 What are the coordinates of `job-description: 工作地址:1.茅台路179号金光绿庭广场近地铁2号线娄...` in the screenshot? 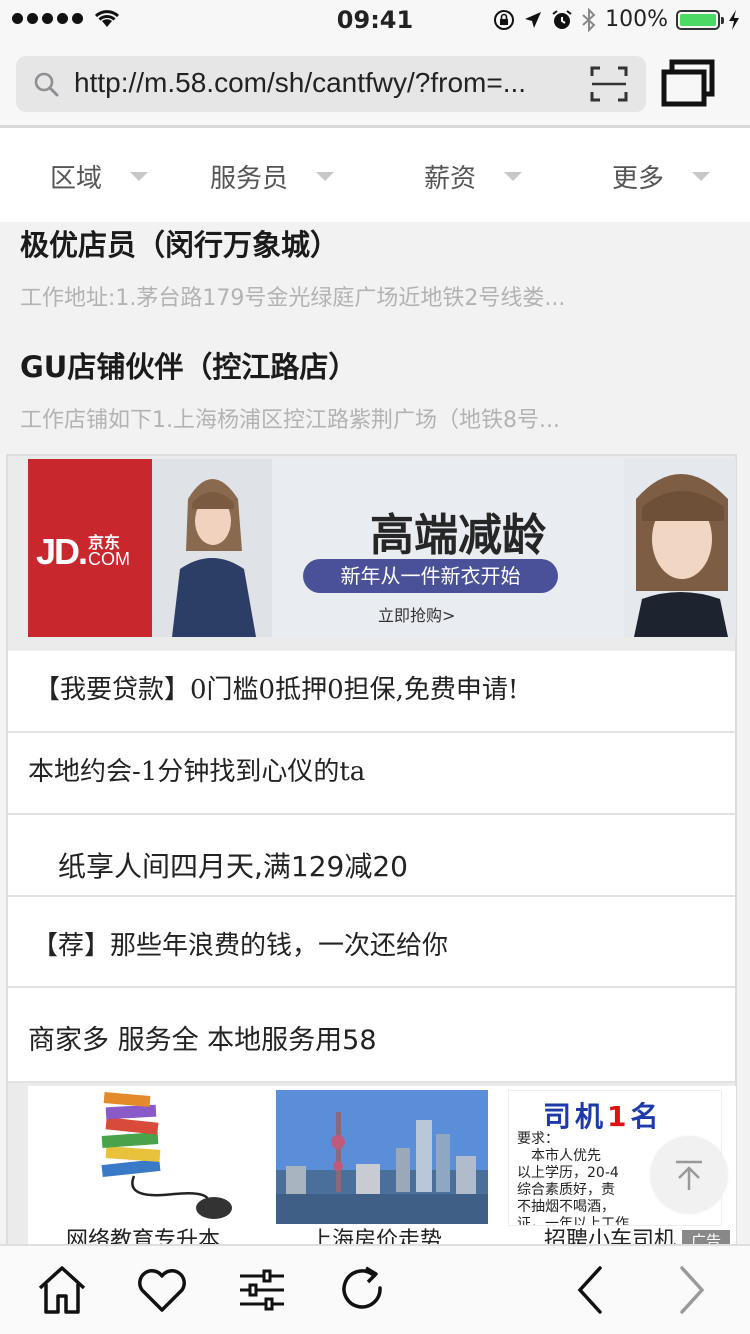 It's located at (293, 298).